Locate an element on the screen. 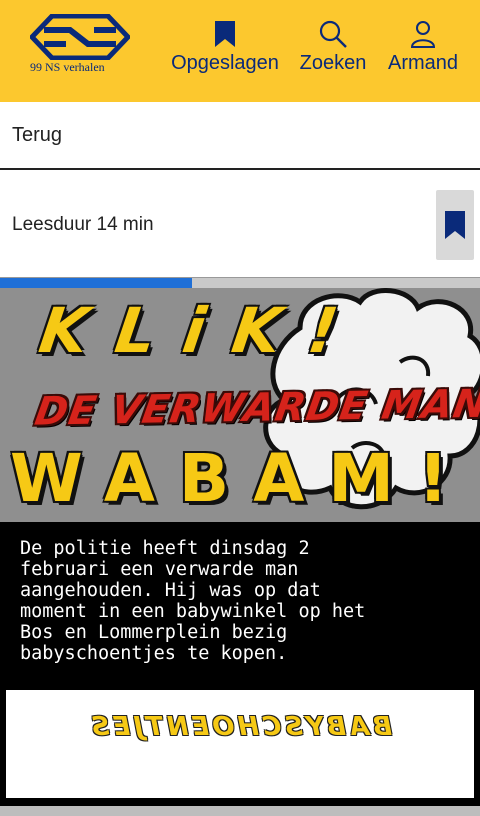 The width and height of the screenshot is (480, 816). sound-effect-top: KLiK! is located at coordinates (202, 330).